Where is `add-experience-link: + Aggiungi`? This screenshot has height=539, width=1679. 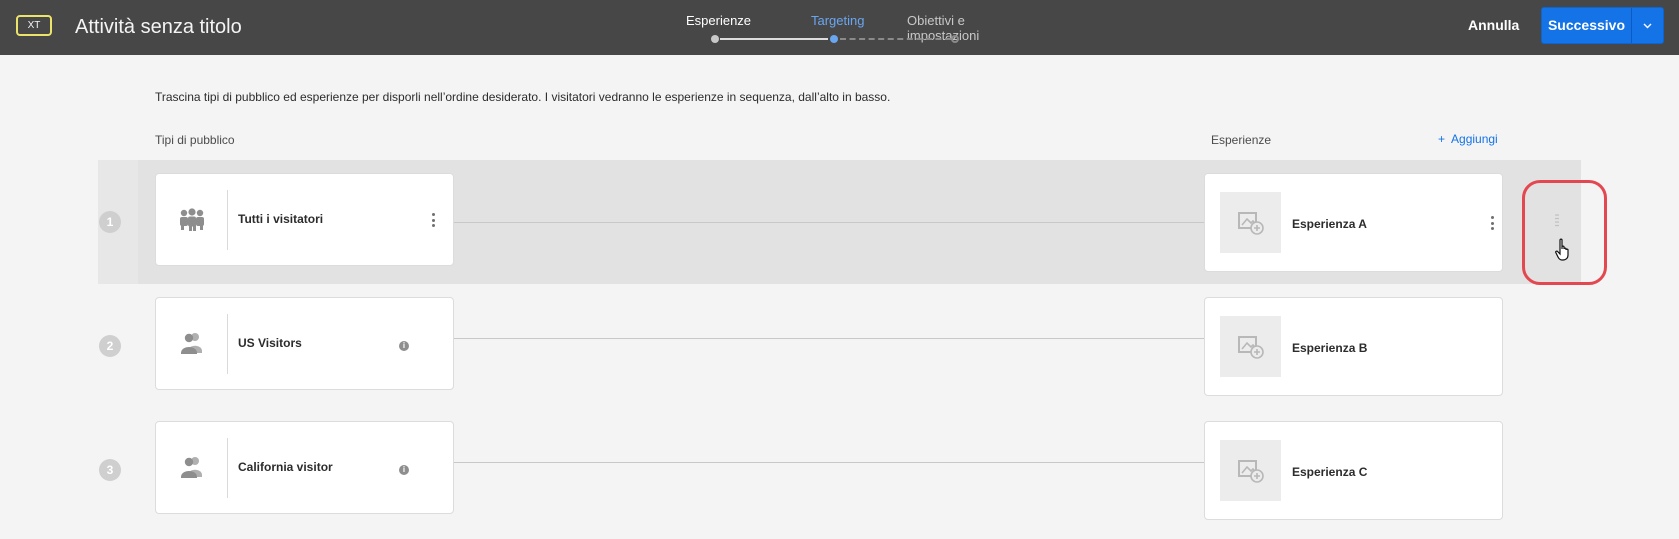 add-experience-link: + Aggiungi is located at coordinates (1468, 139).